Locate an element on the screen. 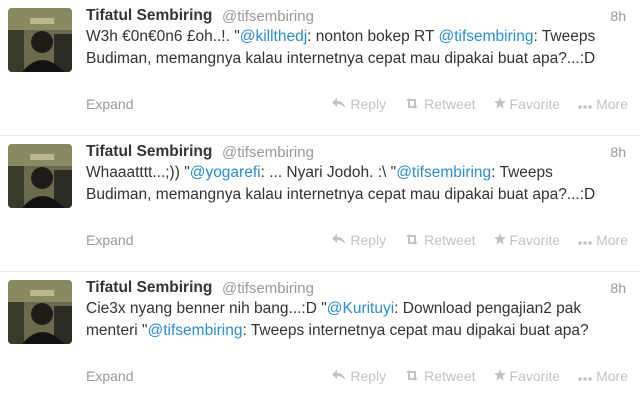 The height and width of the screenshot is (410, 640). tweet-text-segment: Whaaatttt...;)) " is located at coordinates (138, 172).